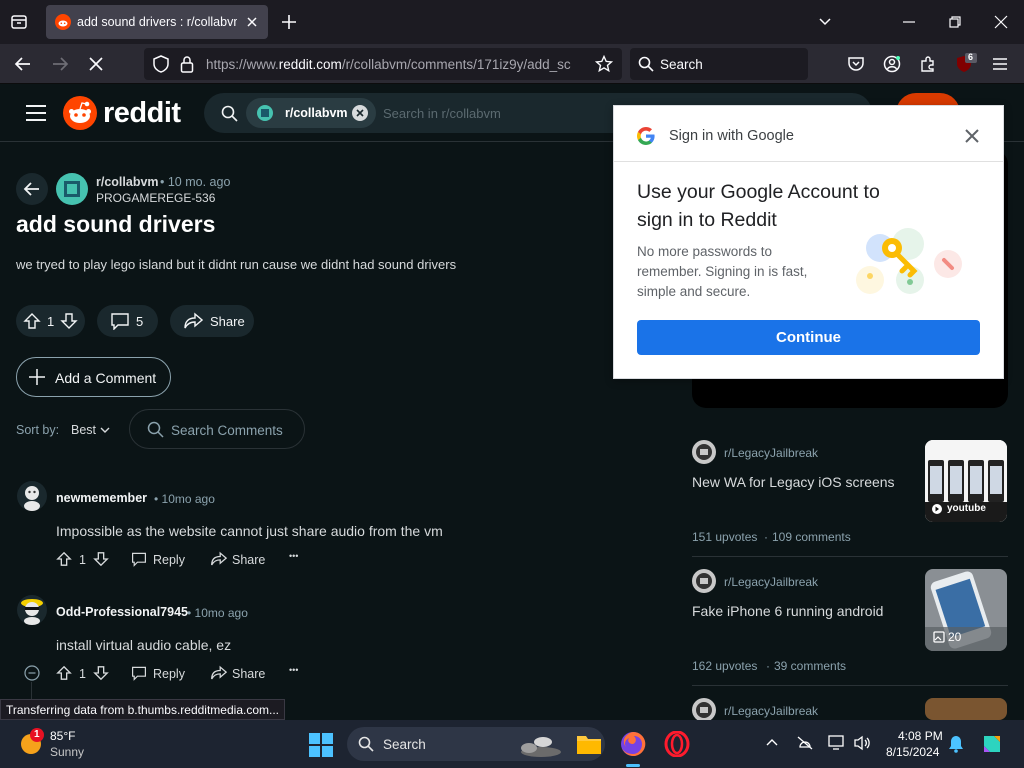 This screenshot has width=1024, height=768. Describe the element at coordinates (310, 64) in the screenshot. I see `url-domain: reddit.com` at that location.